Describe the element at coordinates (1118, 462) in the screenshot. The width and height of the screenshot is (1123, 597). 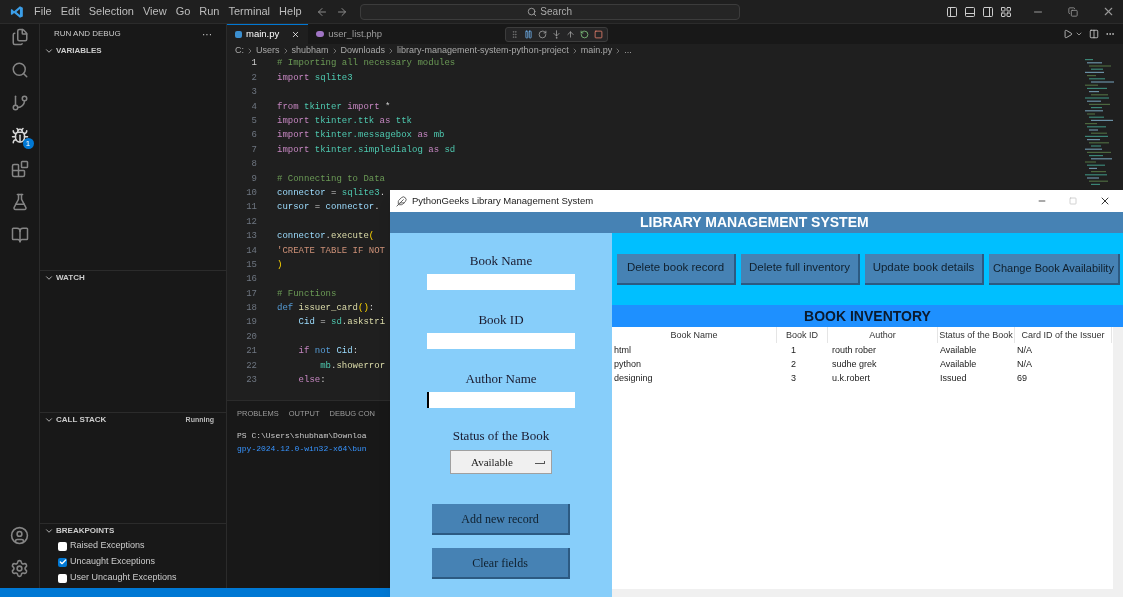
I see `vertical-scrollbar` at that location.